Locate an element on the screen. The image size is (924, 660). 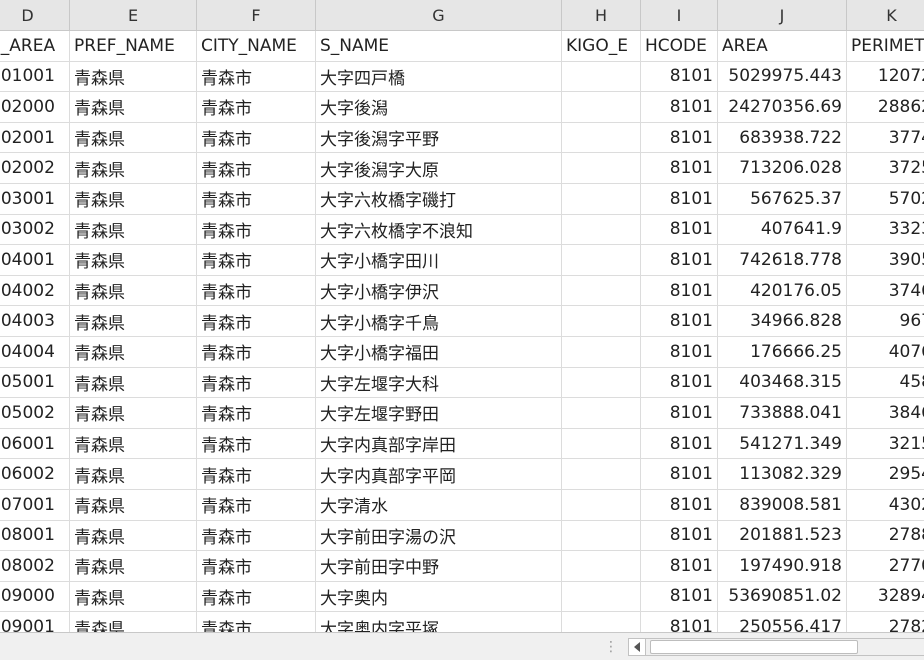
cell-header-kigo-e: KIGO_E is located at coordinates (601, 46).